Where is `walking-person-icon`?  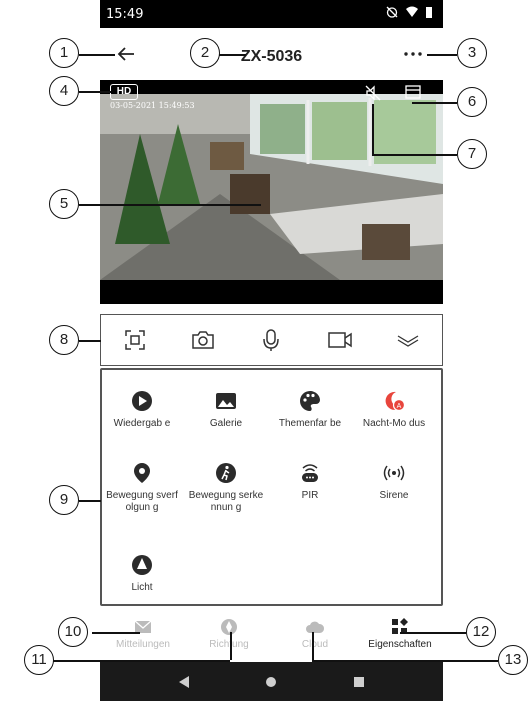 walking-person-icon is located at coordinates (226, 473).